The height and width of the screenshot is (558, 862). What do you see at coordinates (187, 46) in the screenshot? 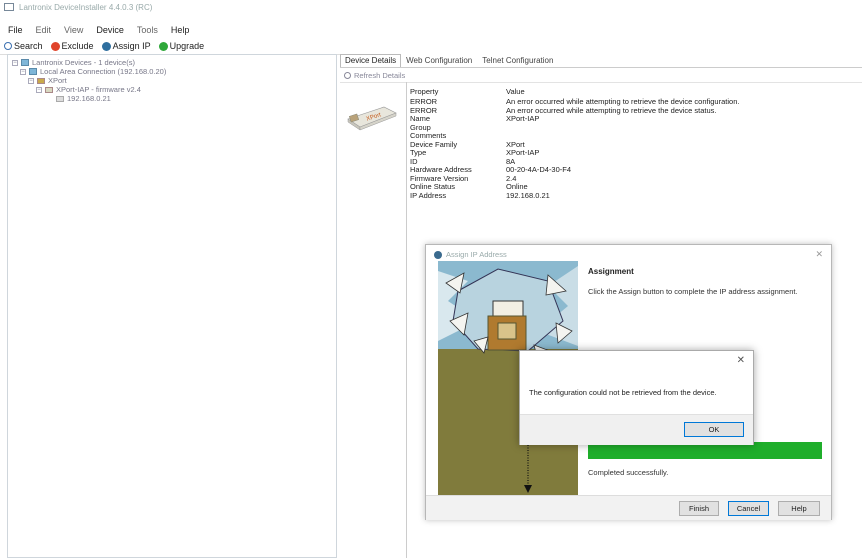
I see `upgrade-label: Upgrade` at bounding box center [187, 46].